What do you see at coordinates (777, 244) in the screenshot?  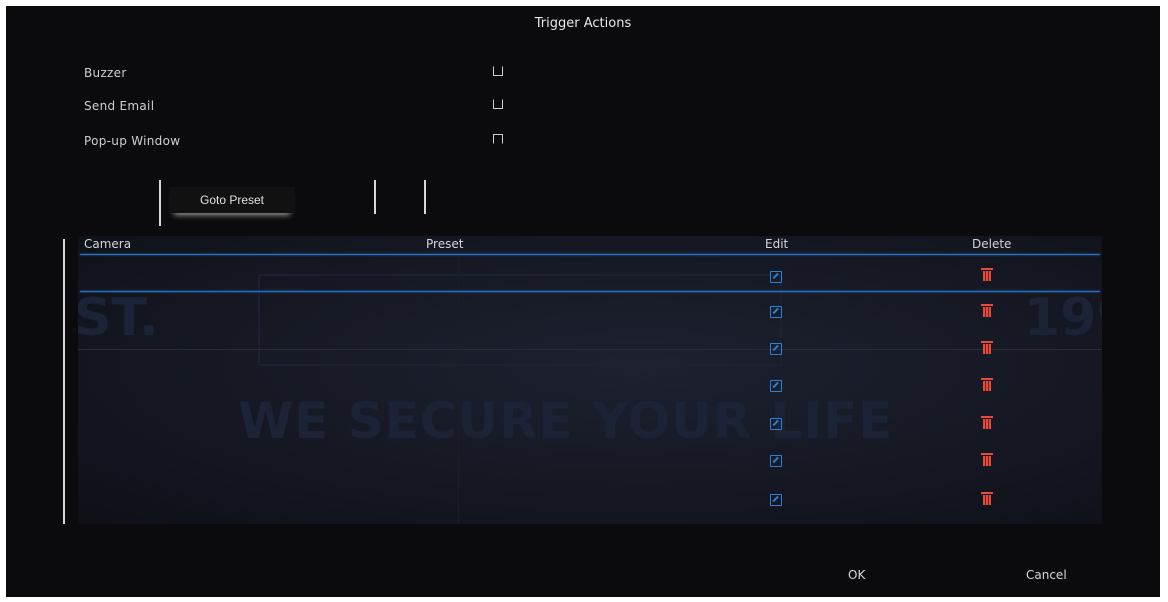 I see `header-edit: Edit` at bounding box center [777, 244].